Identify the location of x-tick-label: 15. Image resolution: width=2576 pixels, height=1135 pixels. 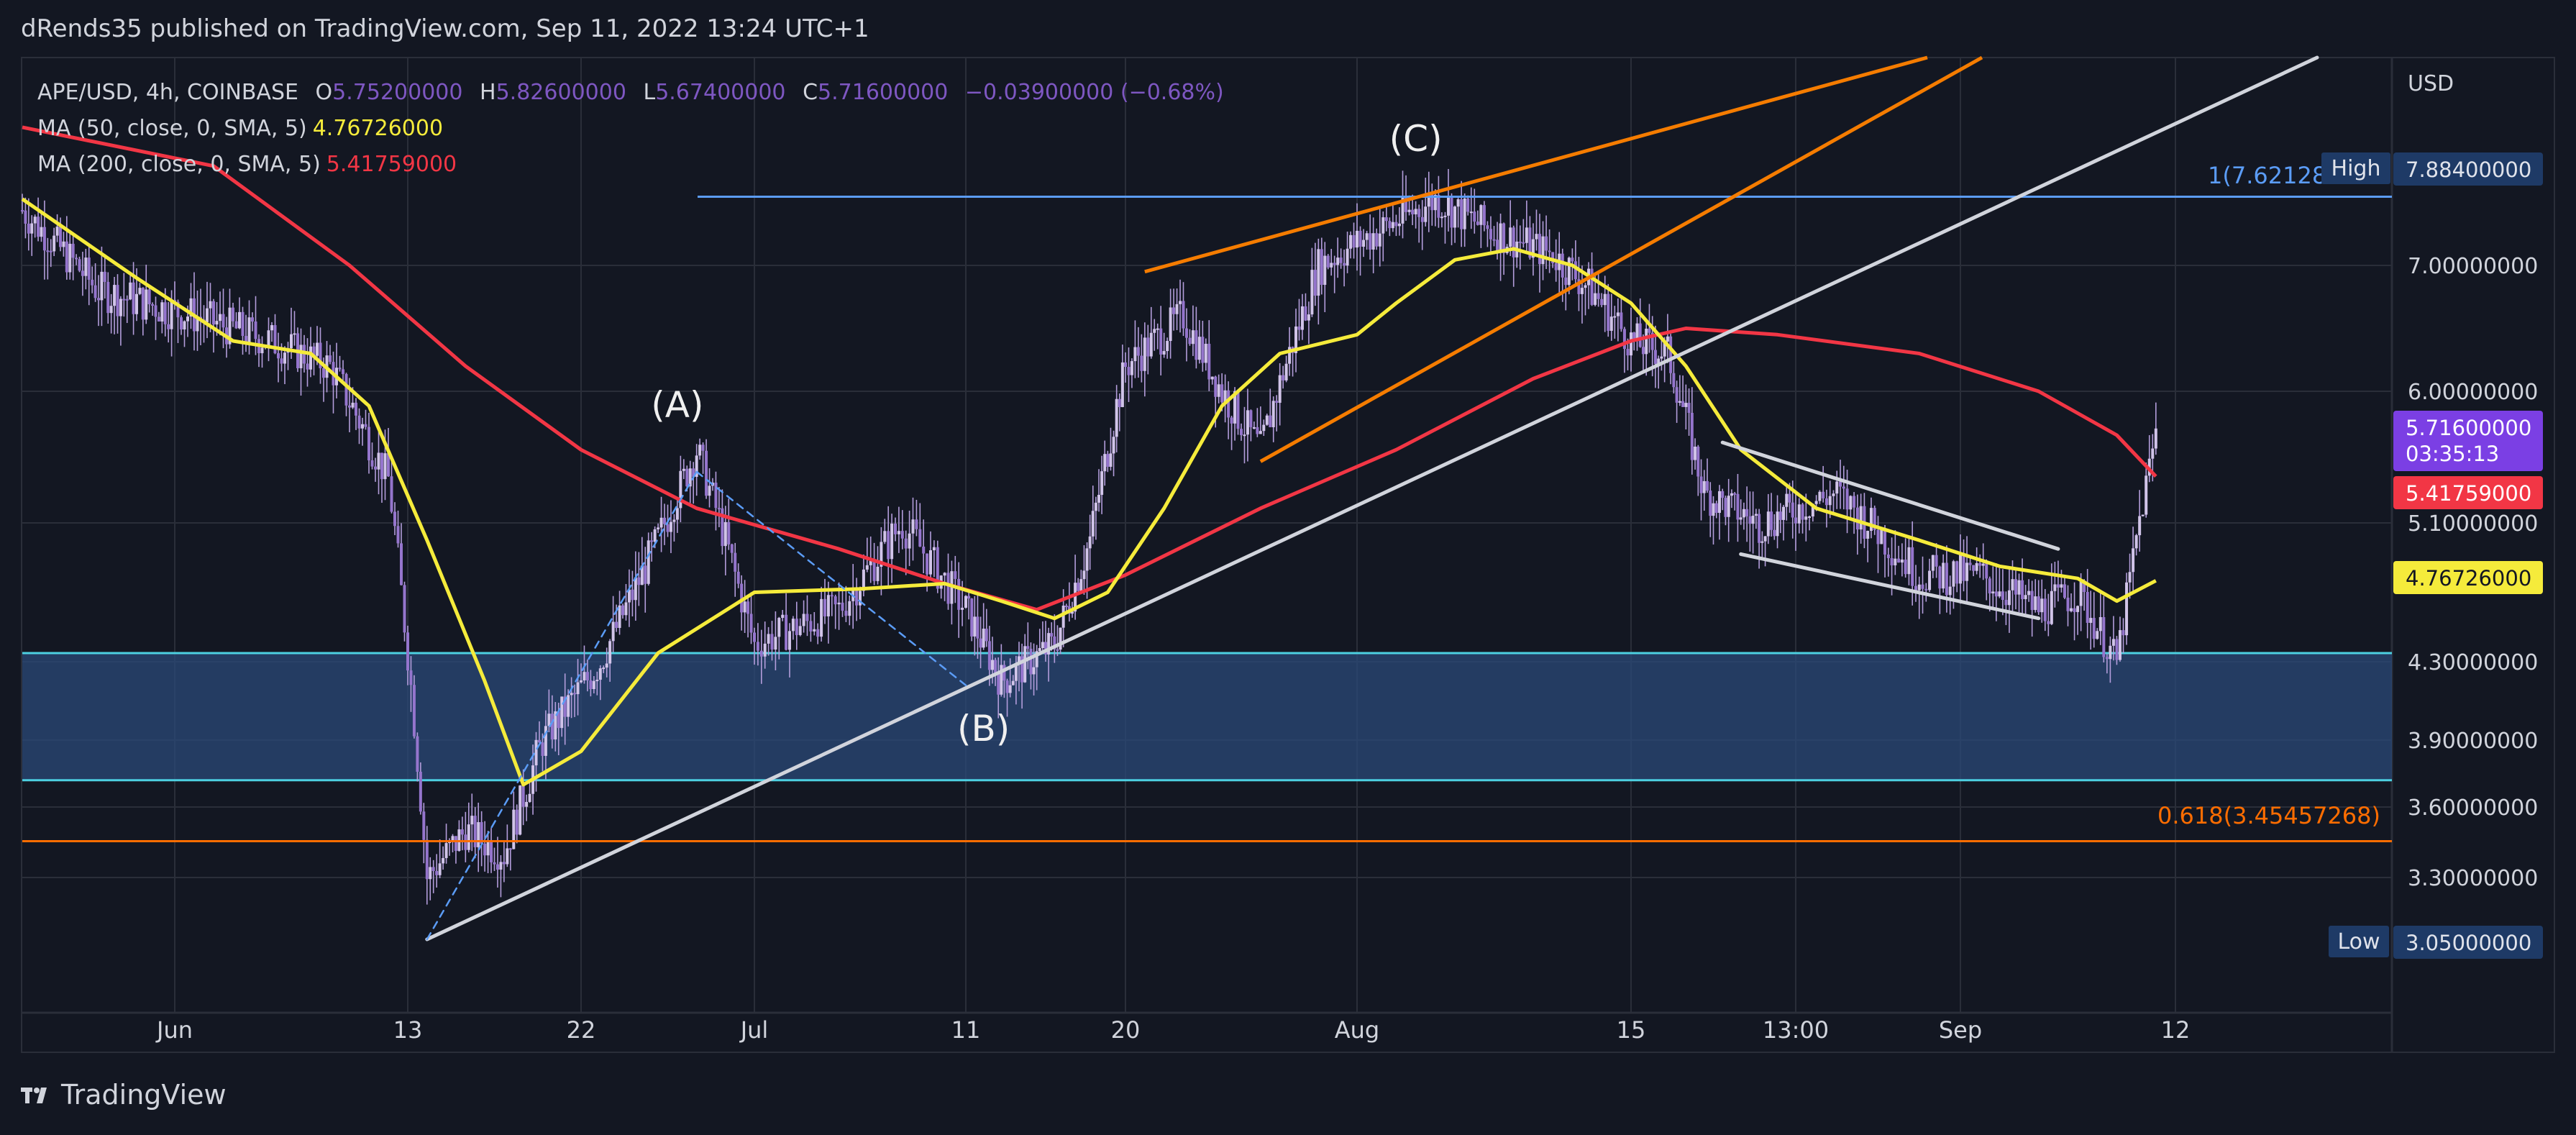
(1631, 1030).